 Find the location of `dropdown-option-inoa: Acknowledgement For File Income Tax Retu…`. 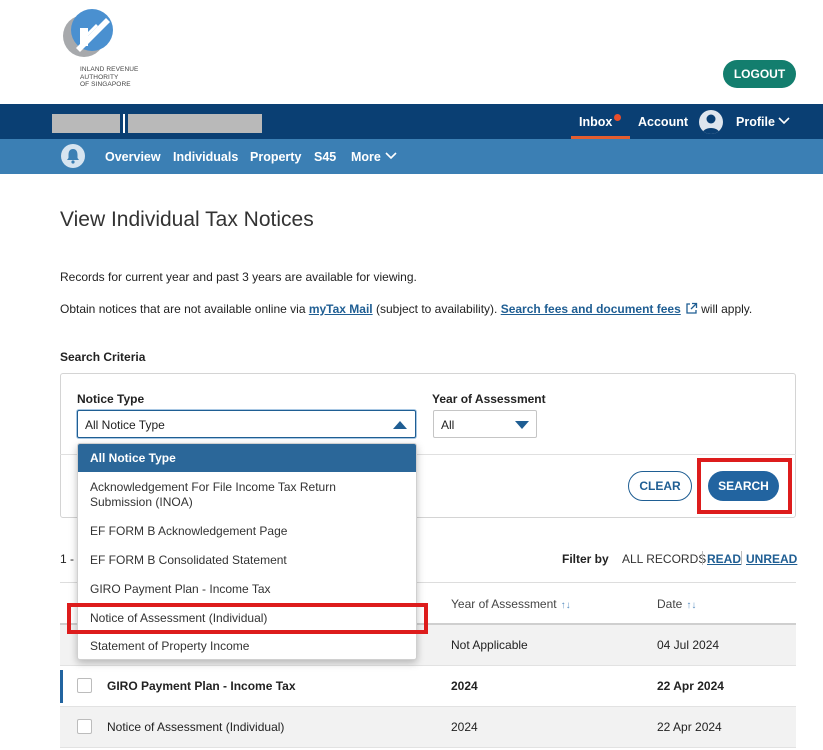

dropdown-option-inoa: Acknowledgement For File Income Tax Retu… is located at coordinates (238, 495).